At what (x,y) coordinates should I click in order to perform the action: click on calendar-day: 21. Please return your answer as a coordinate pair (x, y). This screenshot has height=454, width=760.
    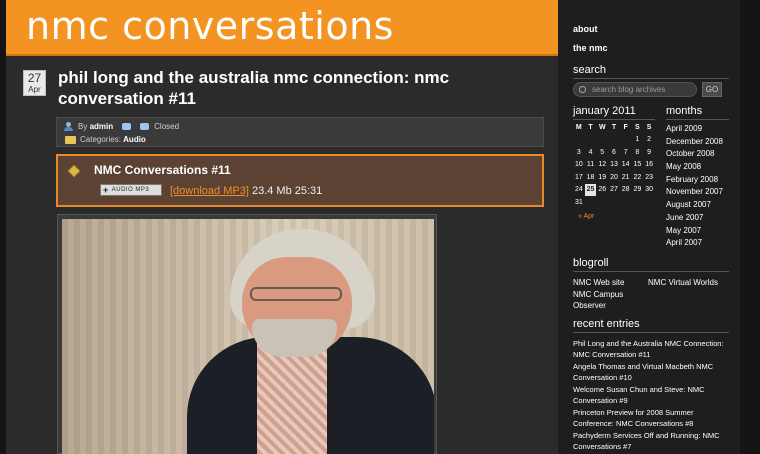
    Looking at the image, I should click on (625, 177).